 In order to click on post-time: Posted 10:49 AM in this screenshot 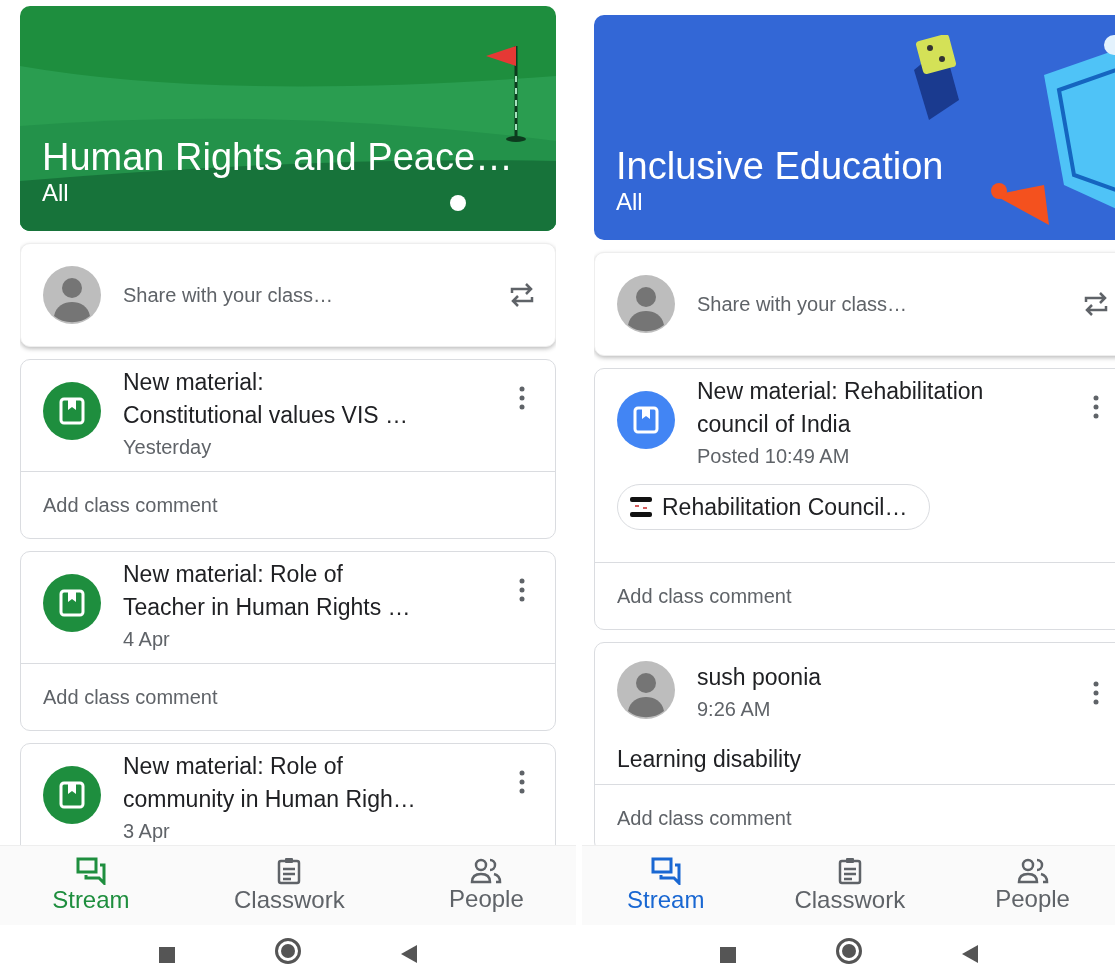, I will do `click(774, 456)`.